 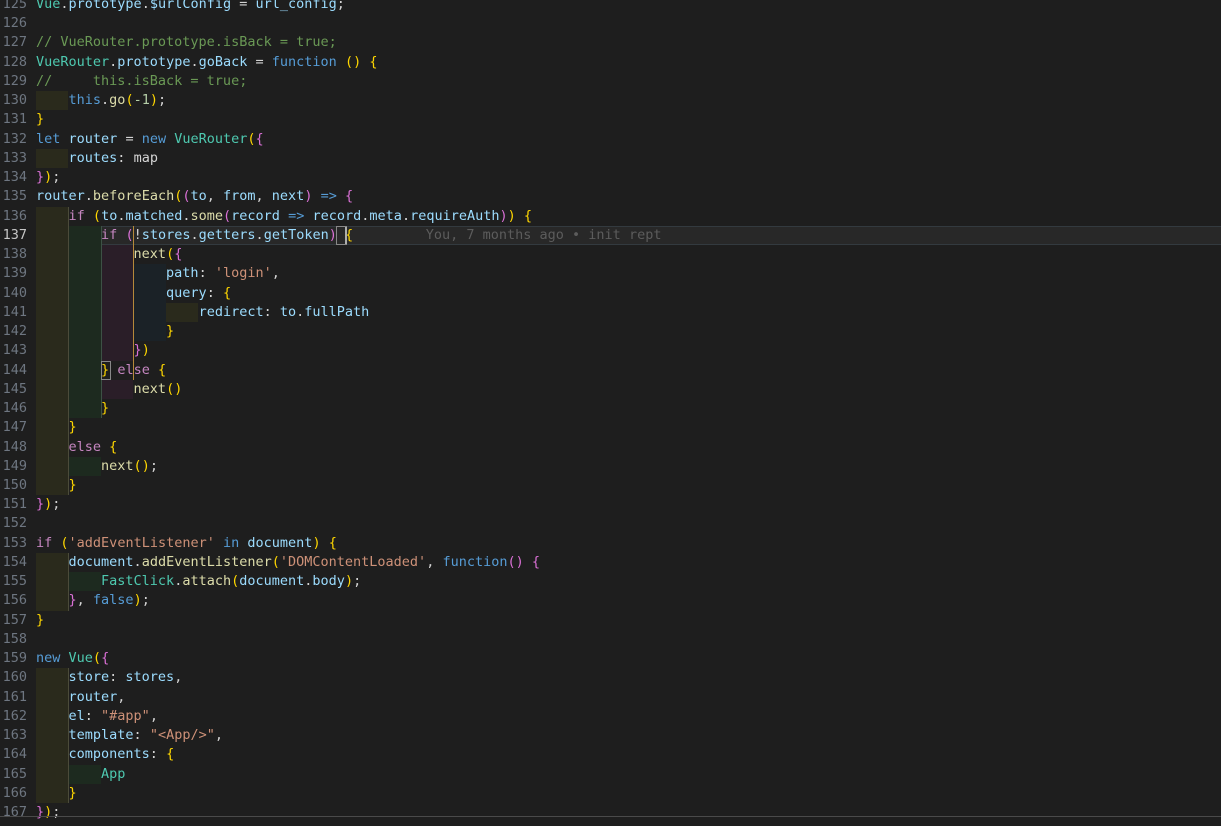 What do you see at coordinates (158, 388) in the screenshot?
I see `code-text: next()` at bounding box center [158, 388].